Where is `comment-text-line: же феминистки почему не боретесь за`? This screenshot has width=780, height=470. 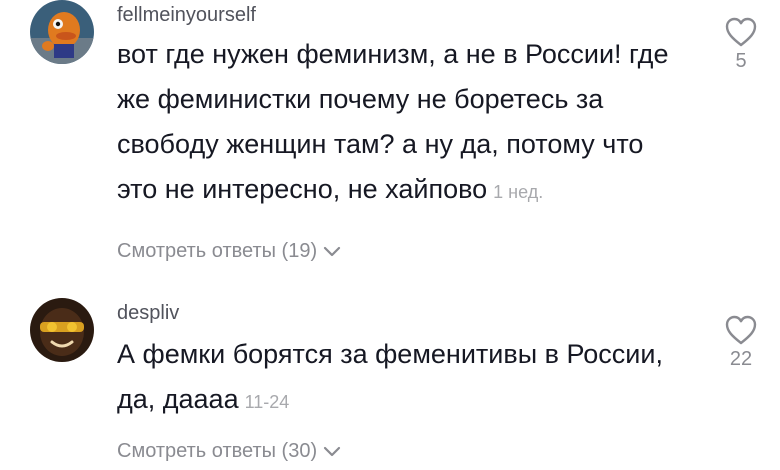
comment-text-line: же феминистки почему не боретесь за is located at coordinates (360, 99).